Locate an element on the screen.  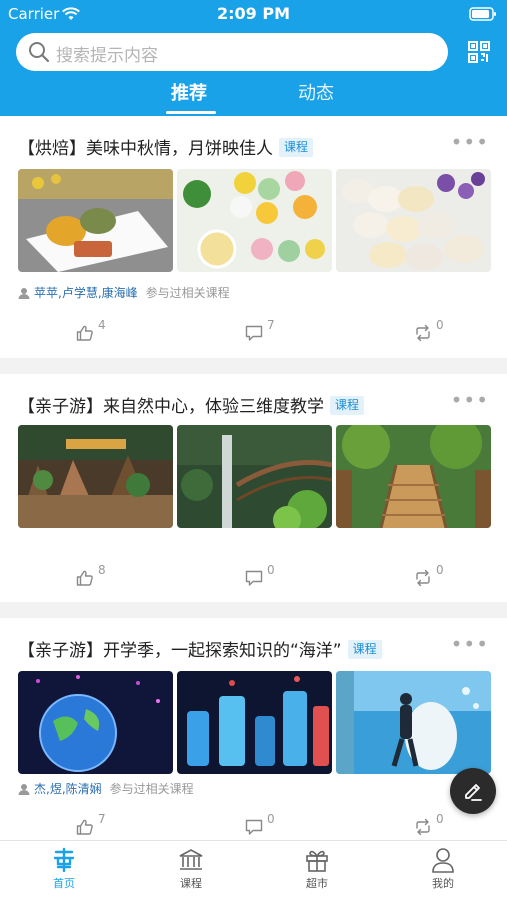
nature-center-entrance-image is located at coordinates (95, 476).